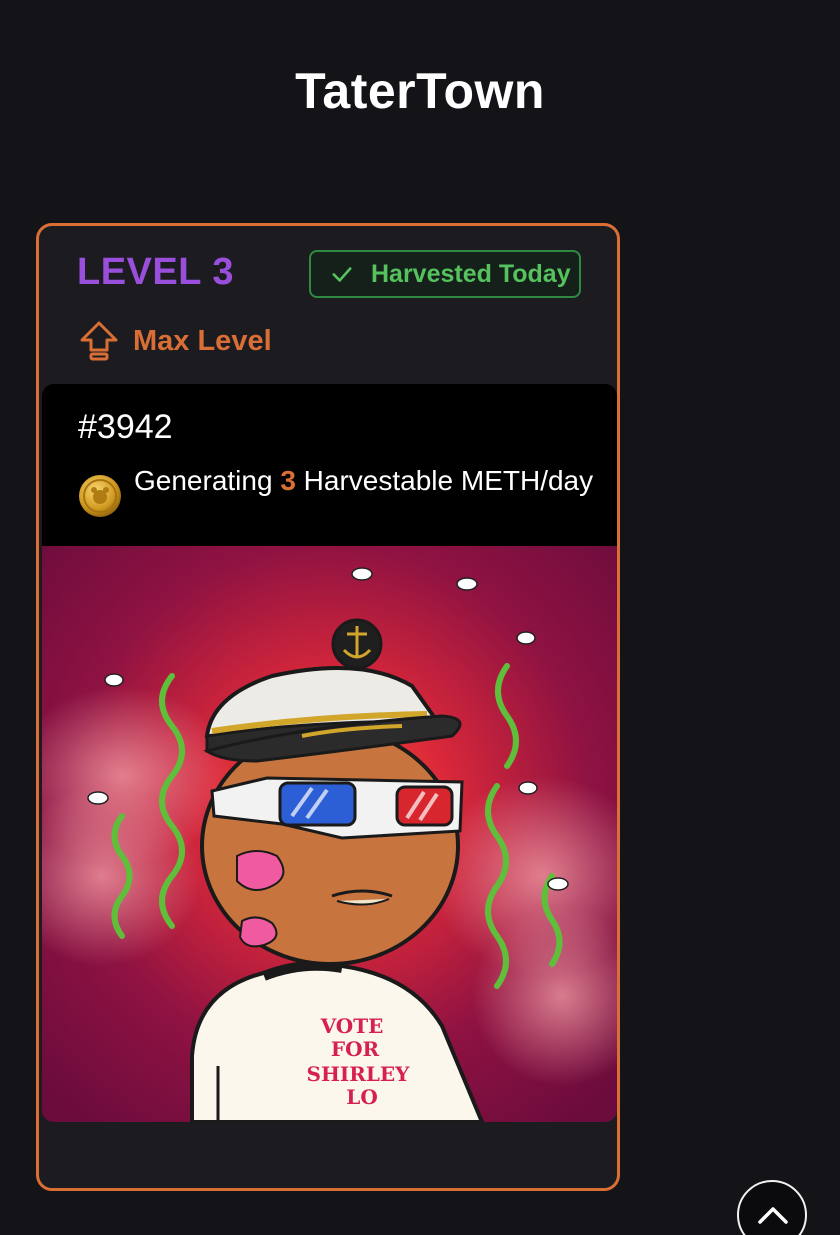  I want to click on shirt-line-3: SHIRLEY, so click(359, 1074).